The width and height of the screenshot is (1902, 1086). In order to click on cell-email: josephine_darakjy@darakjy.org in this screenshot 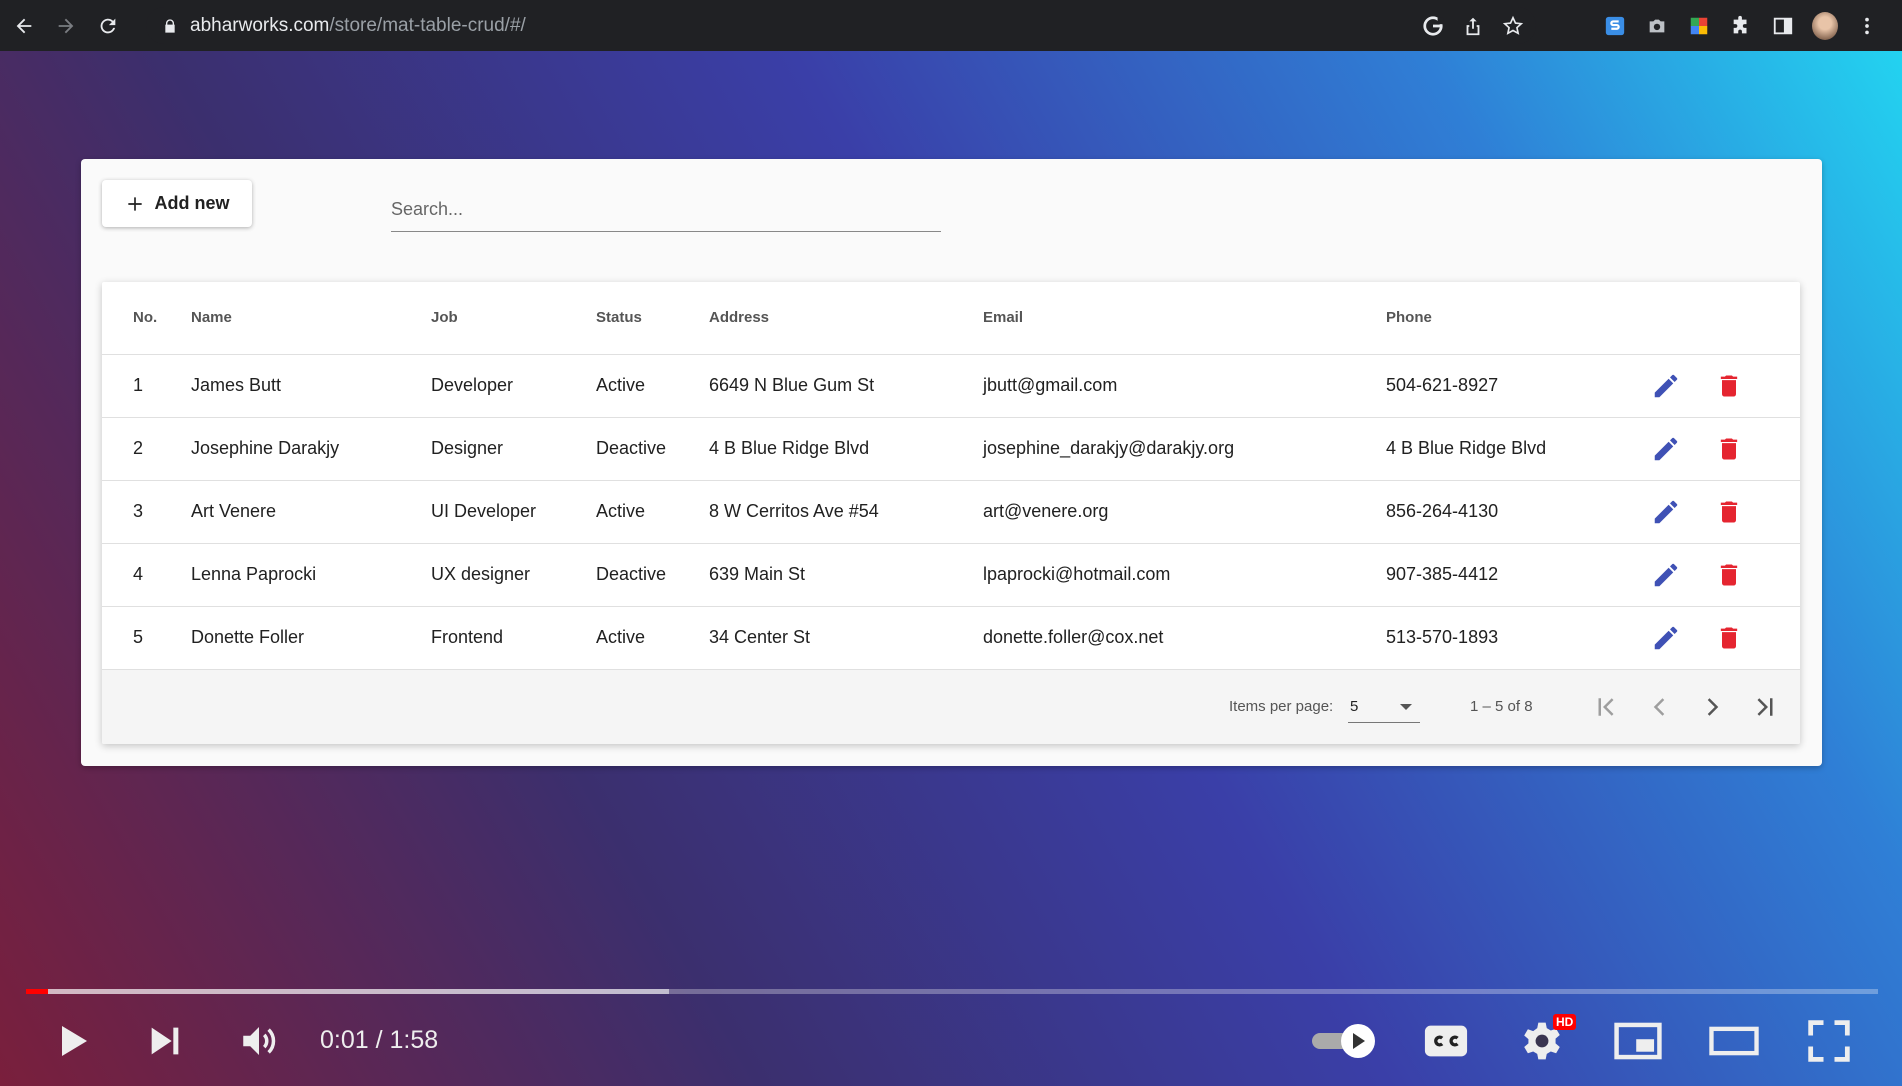, I will do `click(1109, 448)`.